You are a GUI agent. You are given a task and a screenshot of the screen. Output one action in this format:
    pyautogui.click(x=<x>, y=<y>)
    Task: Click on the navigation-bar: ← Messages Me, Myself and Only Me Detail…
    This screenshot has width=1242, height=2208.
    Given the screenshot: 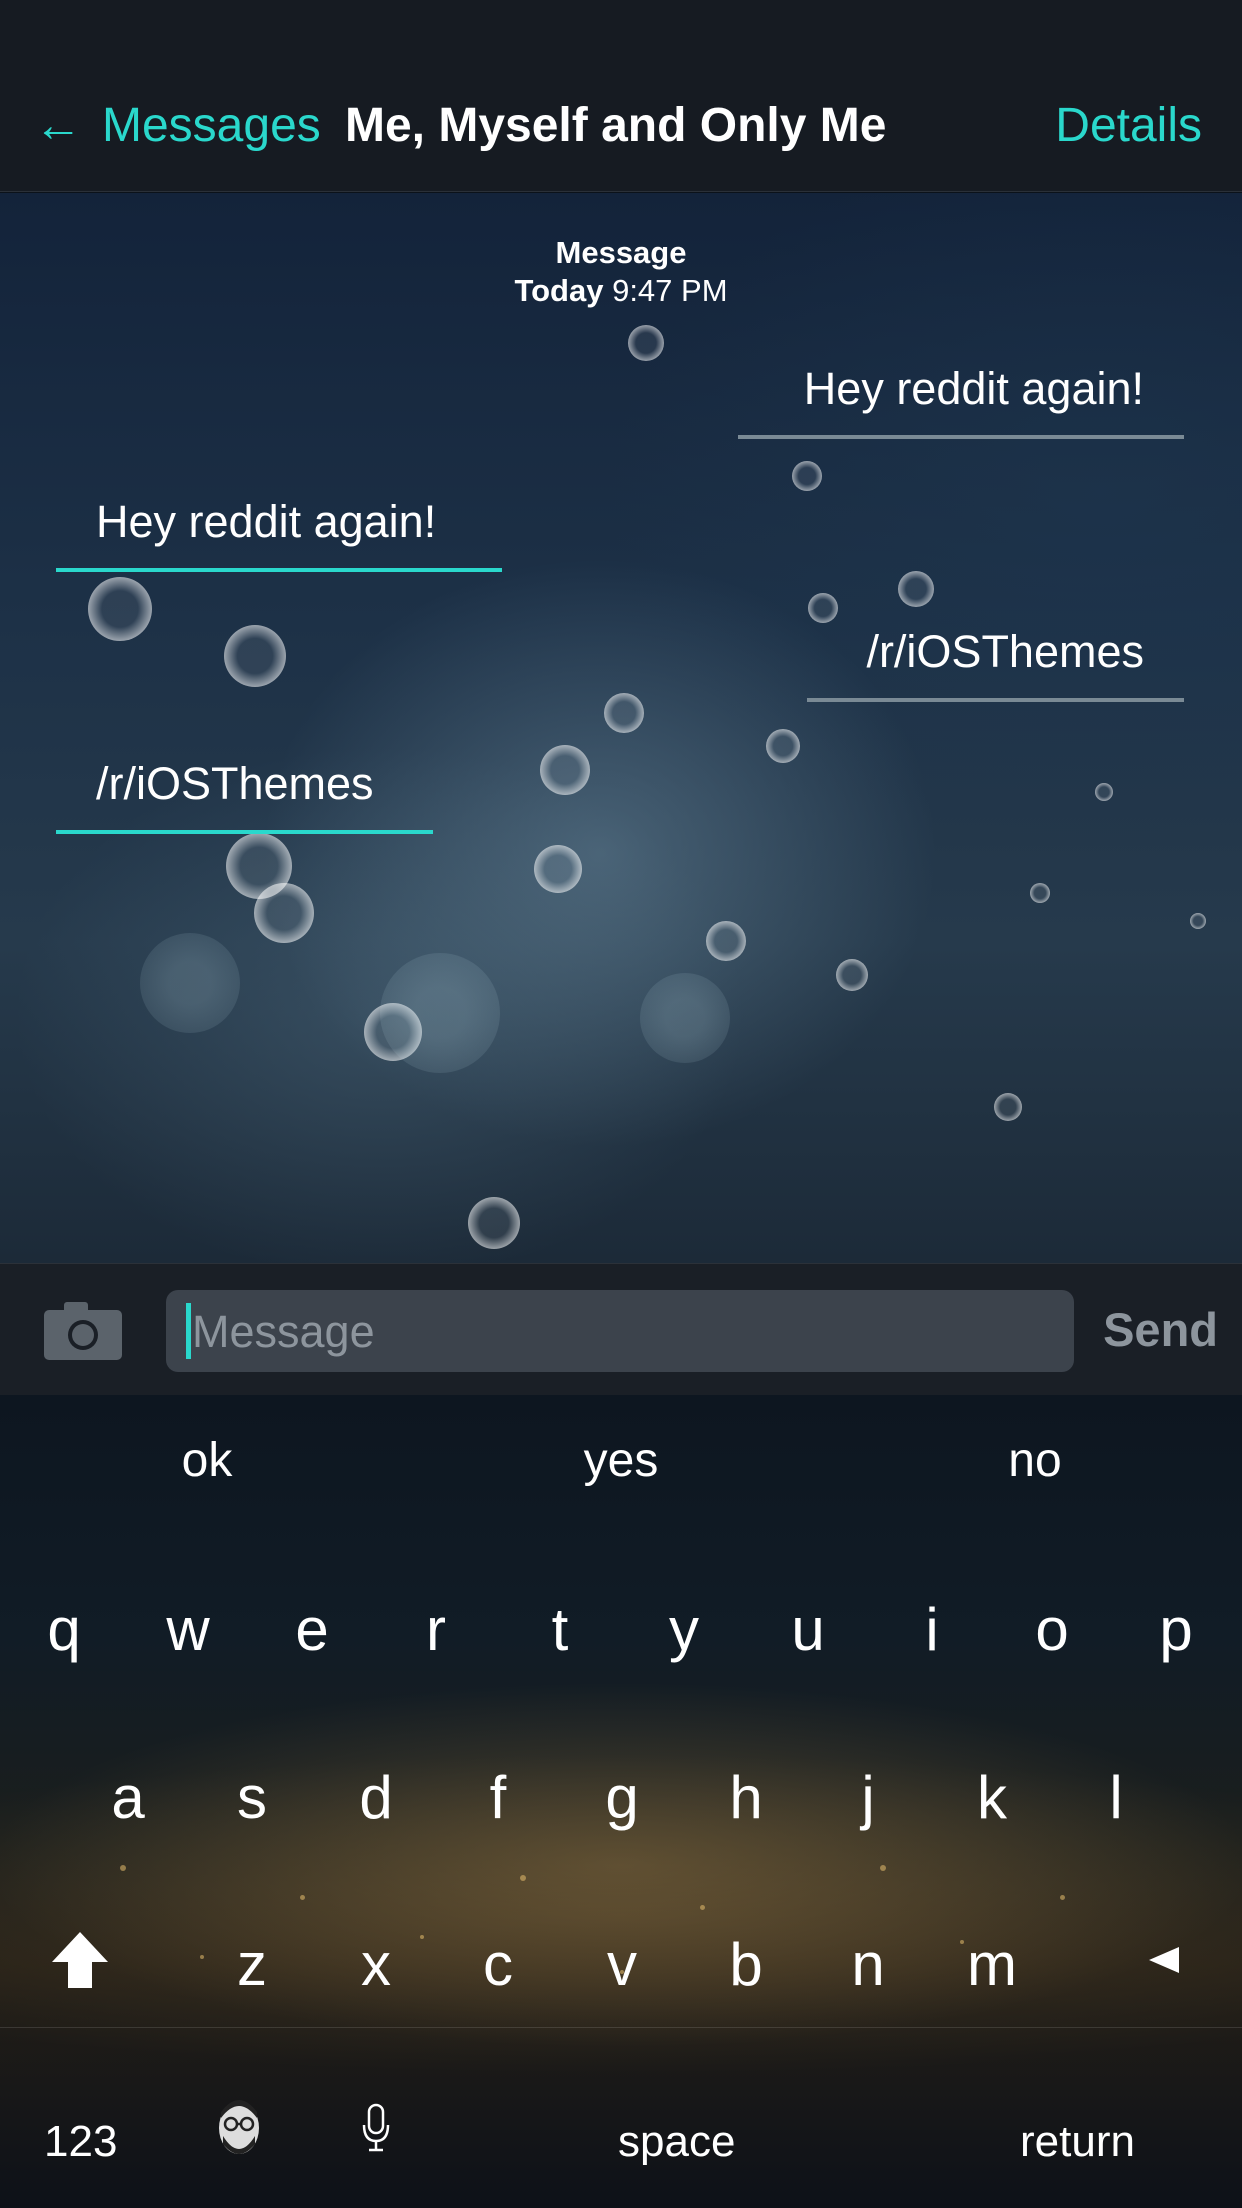 What is the action you would take?
    pyautogui.click(x=621, y=96)
    